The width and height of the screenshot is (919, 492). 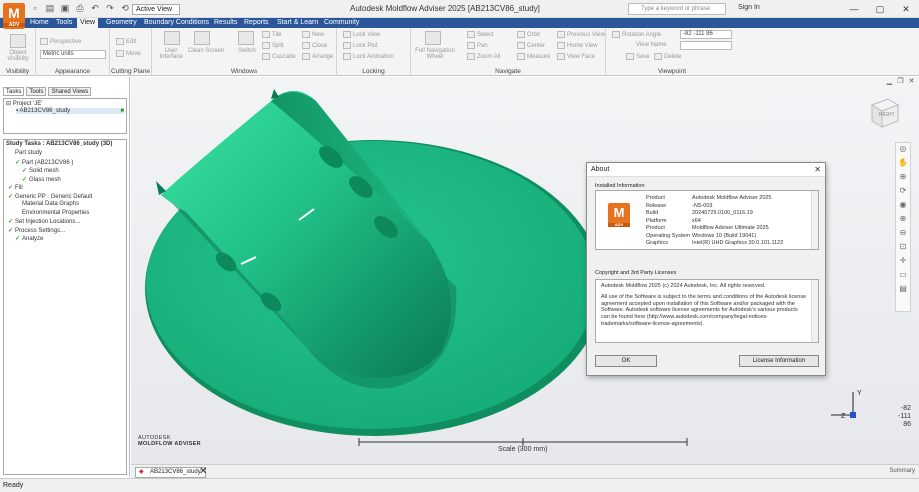 I want to click on user-interface-button: User Interface, so click(x=171, y=54).